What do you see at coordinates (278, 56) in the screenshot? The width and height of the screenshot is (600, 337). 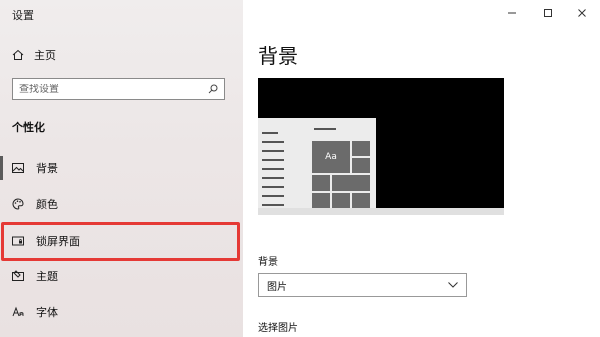 I see `page-title: 背景` at bounding box center [278, 56].